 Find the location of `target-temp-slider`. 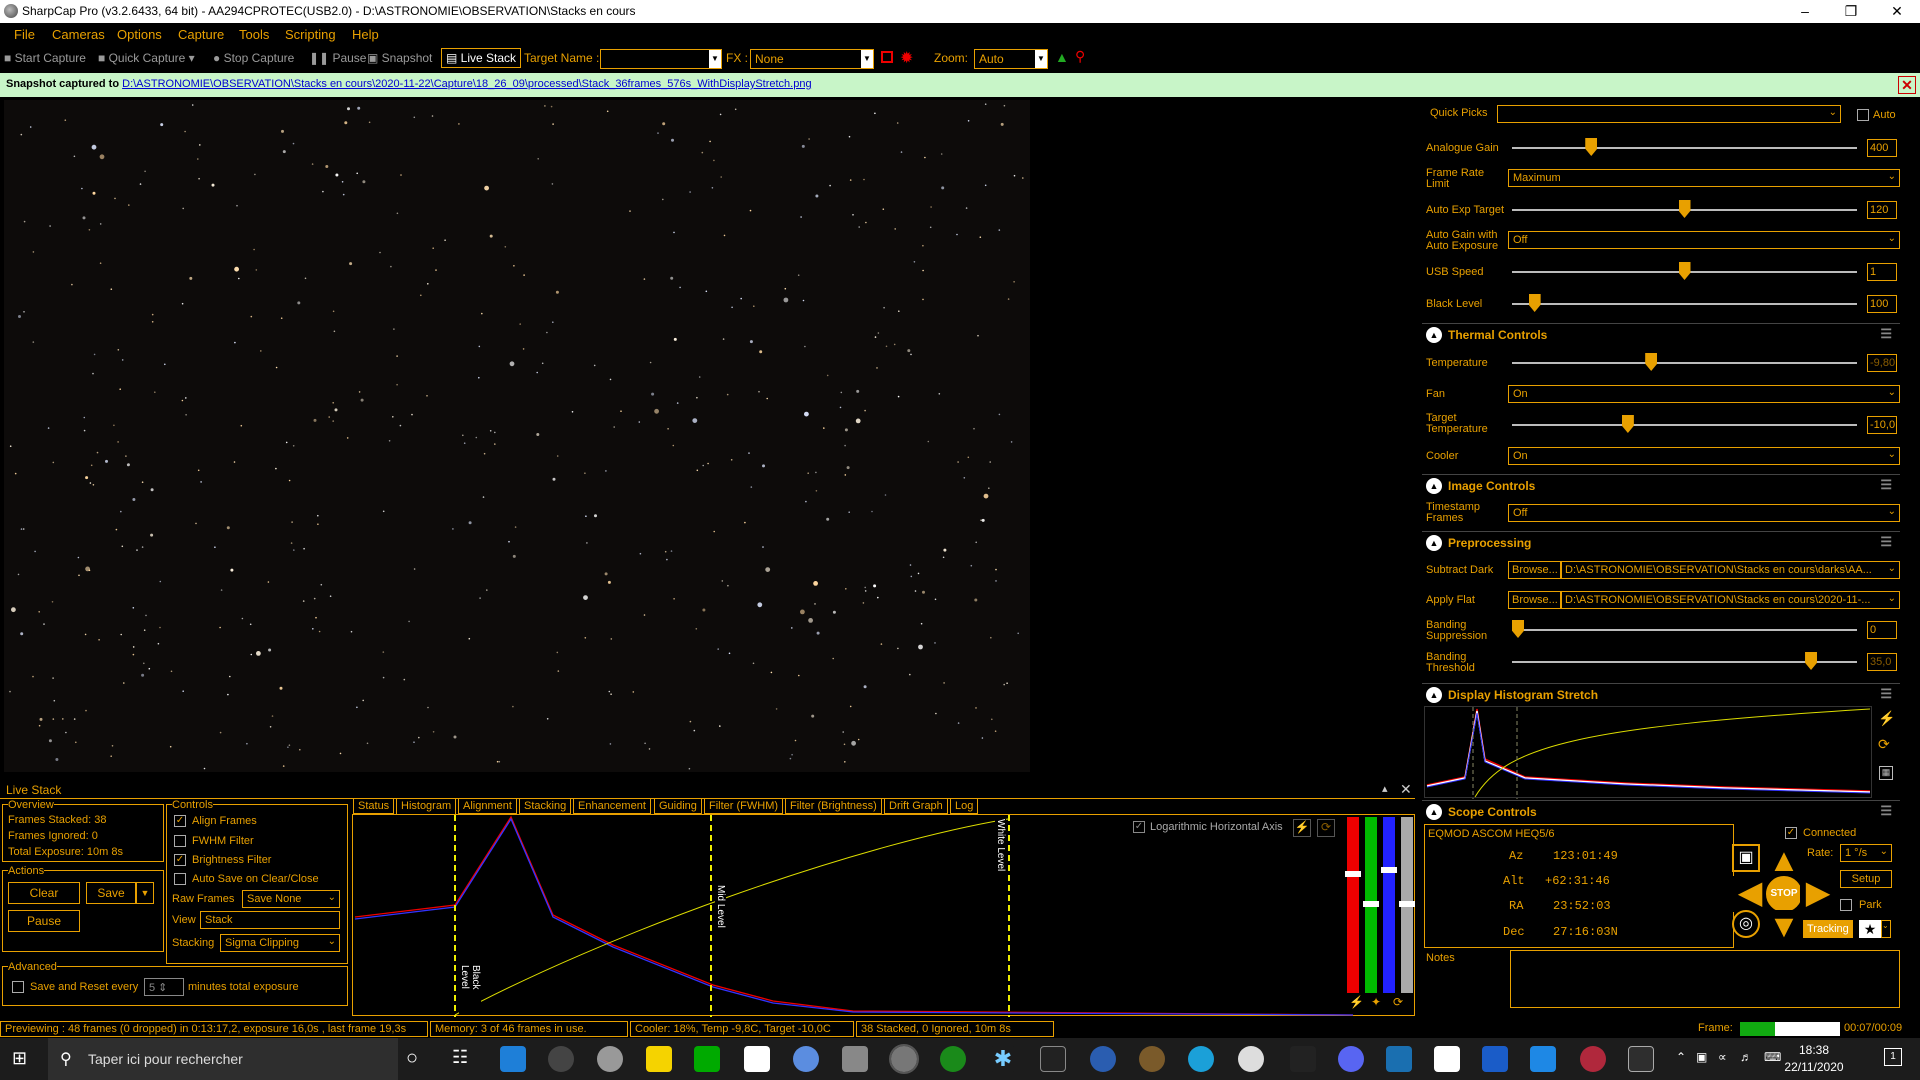

target-temp-slider is located at coordinates (1684, 424).